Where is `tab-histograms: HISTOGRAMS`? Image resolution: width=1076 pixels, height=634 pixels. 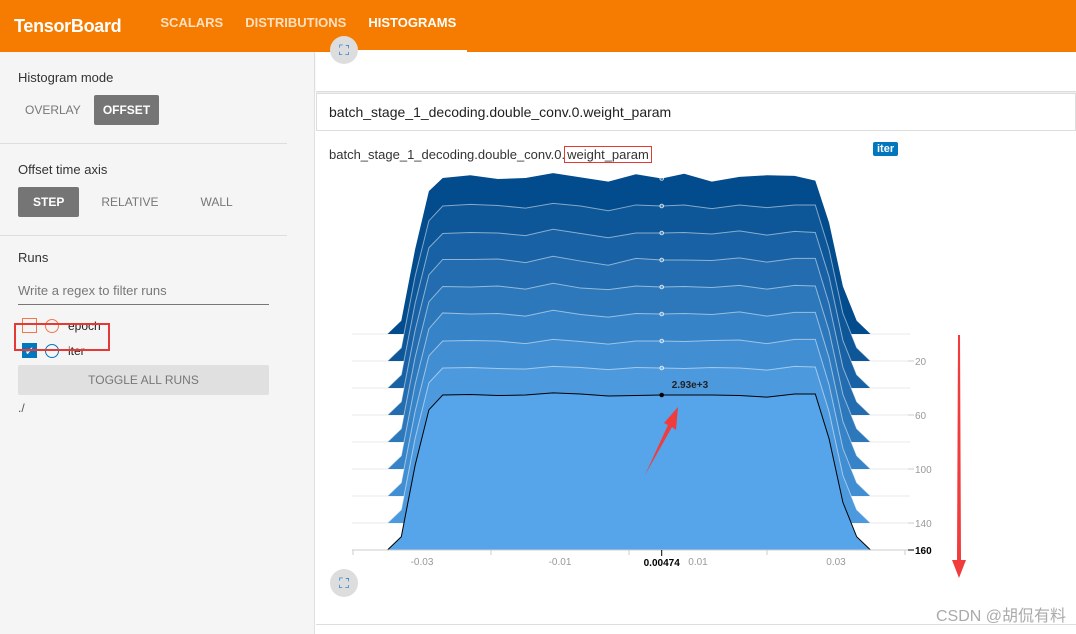 tab-histograms: HISTOGRAMS is located at coordinates (412, 26).